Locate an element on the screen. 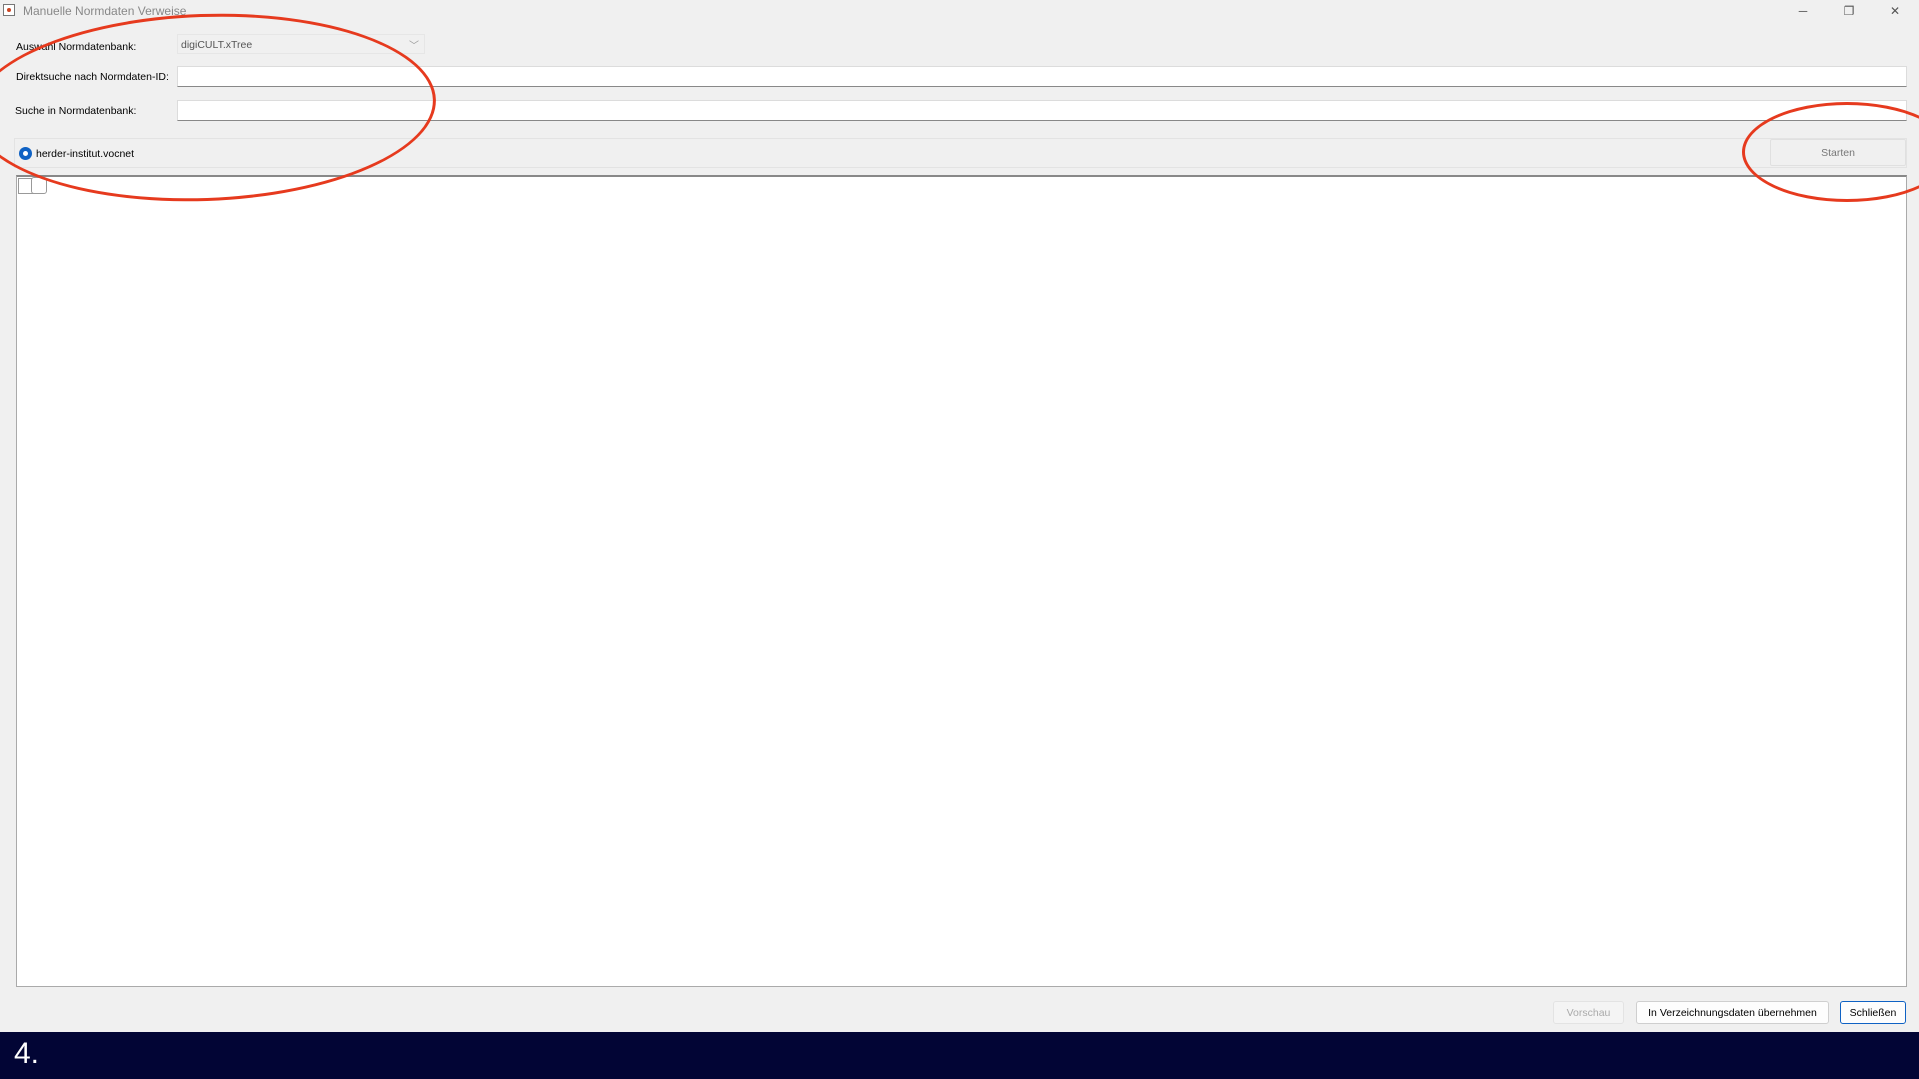 The width and height of the screenshot is (1919, 1079). db-select: digiCULT.xTree ﹀ is located at coordinates (301, 44).